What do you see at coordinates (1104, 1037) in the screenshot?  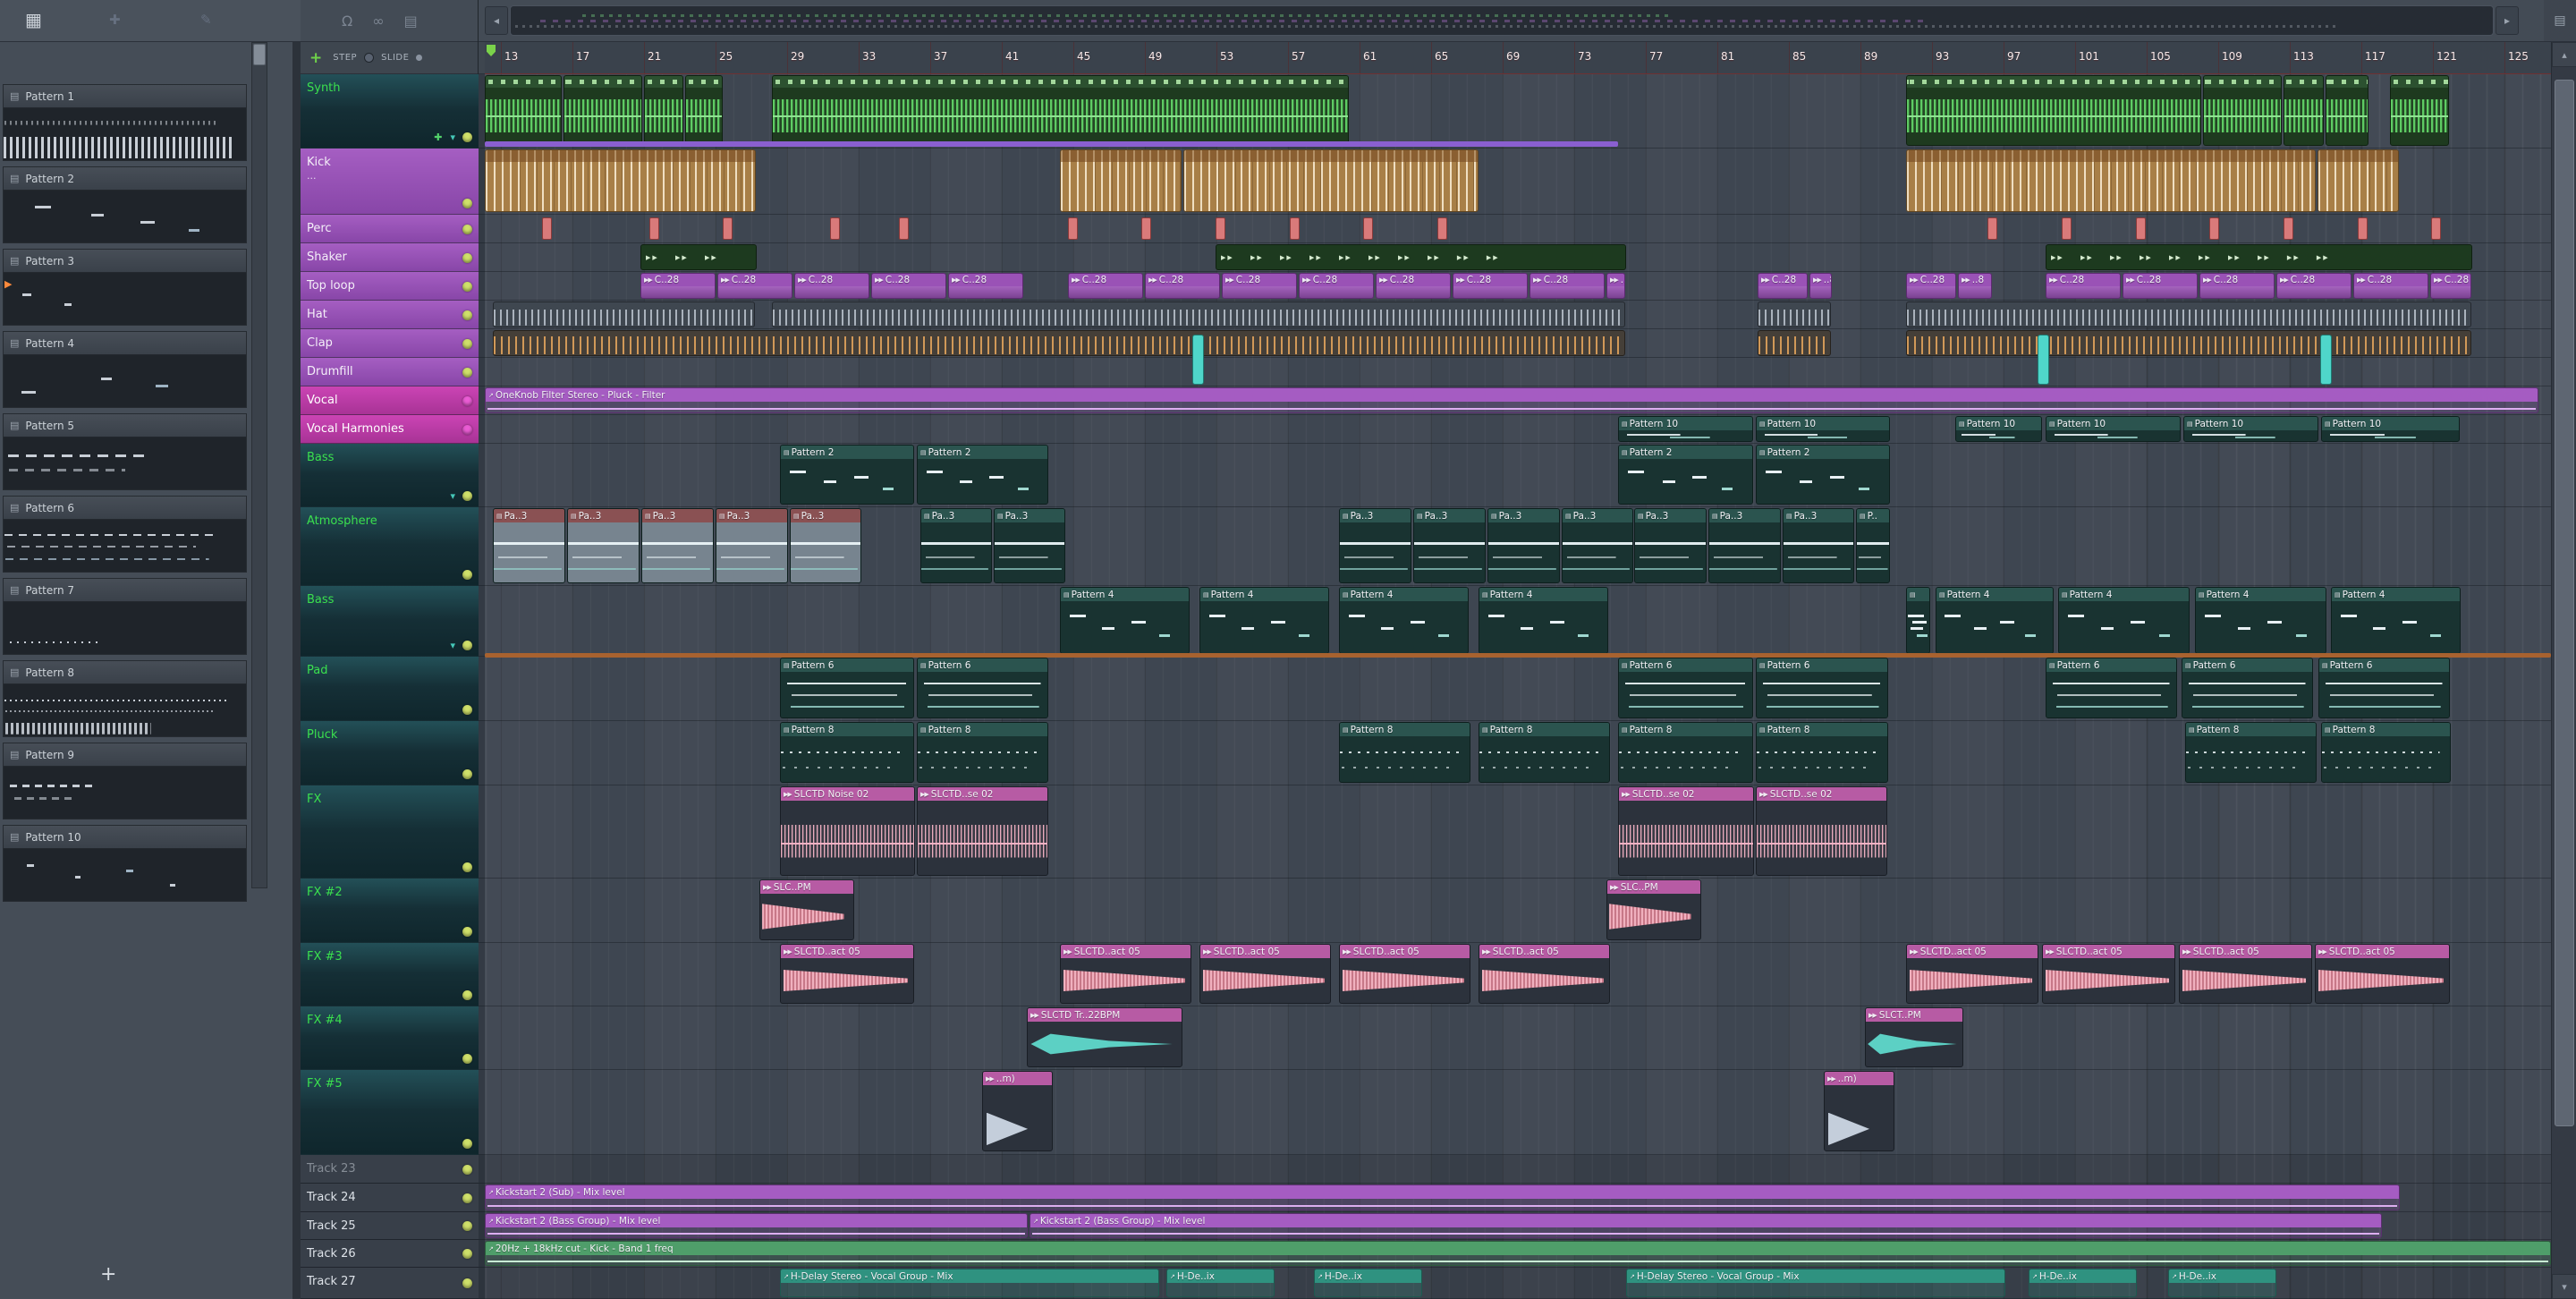 I see `clip-slctd-tr-22bpm: ▶▶ SLCTD Tr..22BPM` at bounding box center [1104, 1037].